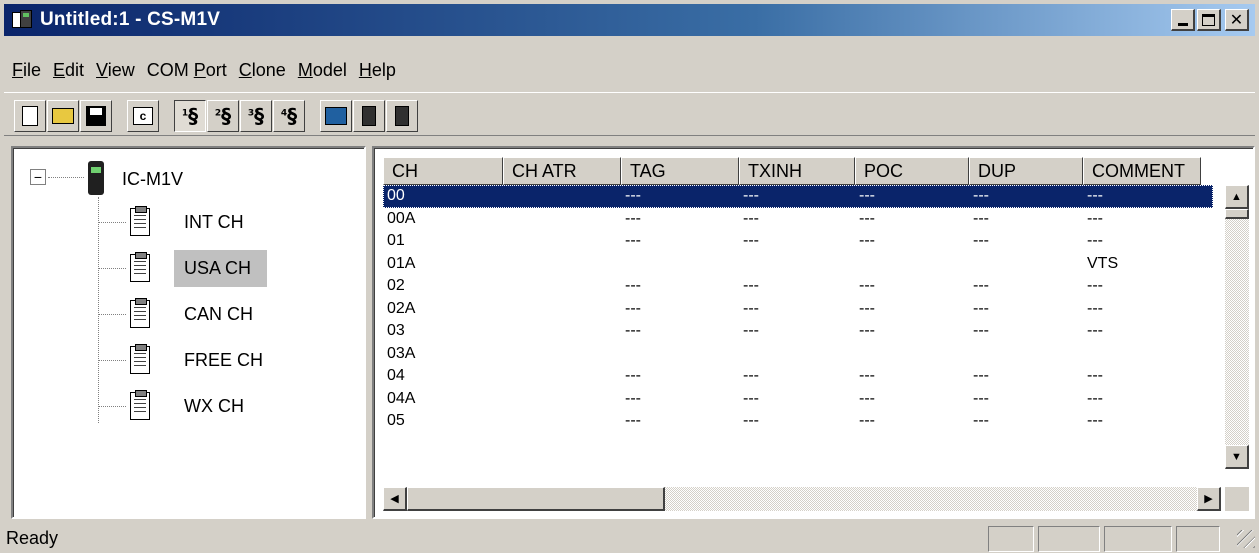  I want to click on cell-ch: 02, so click(396, 285).